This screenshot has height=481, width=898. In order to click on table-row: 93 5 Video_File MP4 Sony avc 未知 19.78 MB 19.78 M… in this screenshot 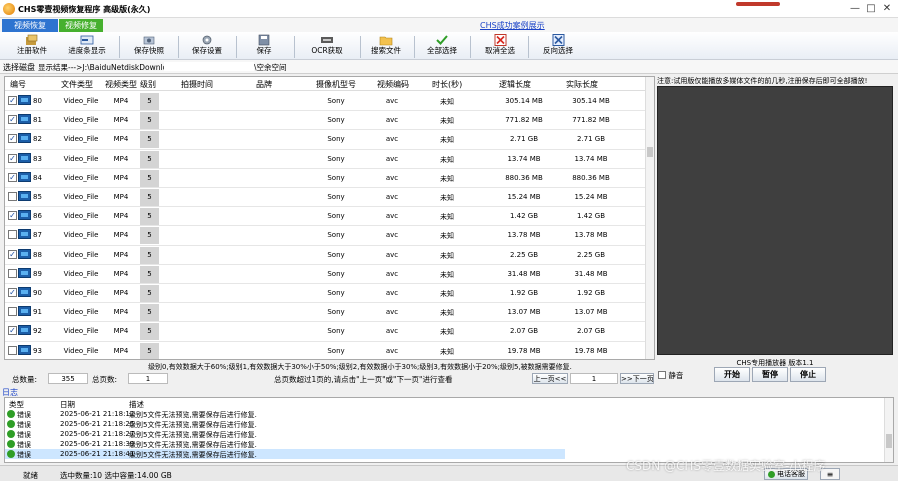, I will do `click(326, 350)`.